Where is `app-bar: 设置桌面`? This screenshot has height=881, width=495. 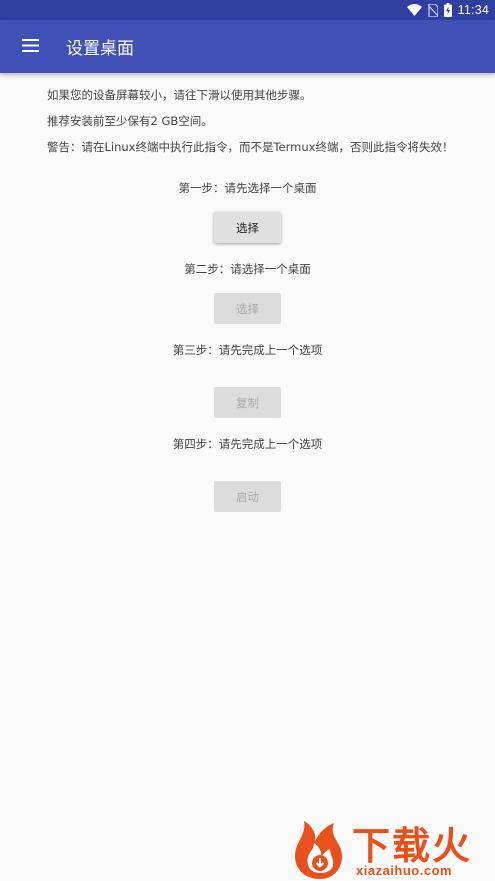 app-bar: 设置桌面 is located at coordinates (247, 46).